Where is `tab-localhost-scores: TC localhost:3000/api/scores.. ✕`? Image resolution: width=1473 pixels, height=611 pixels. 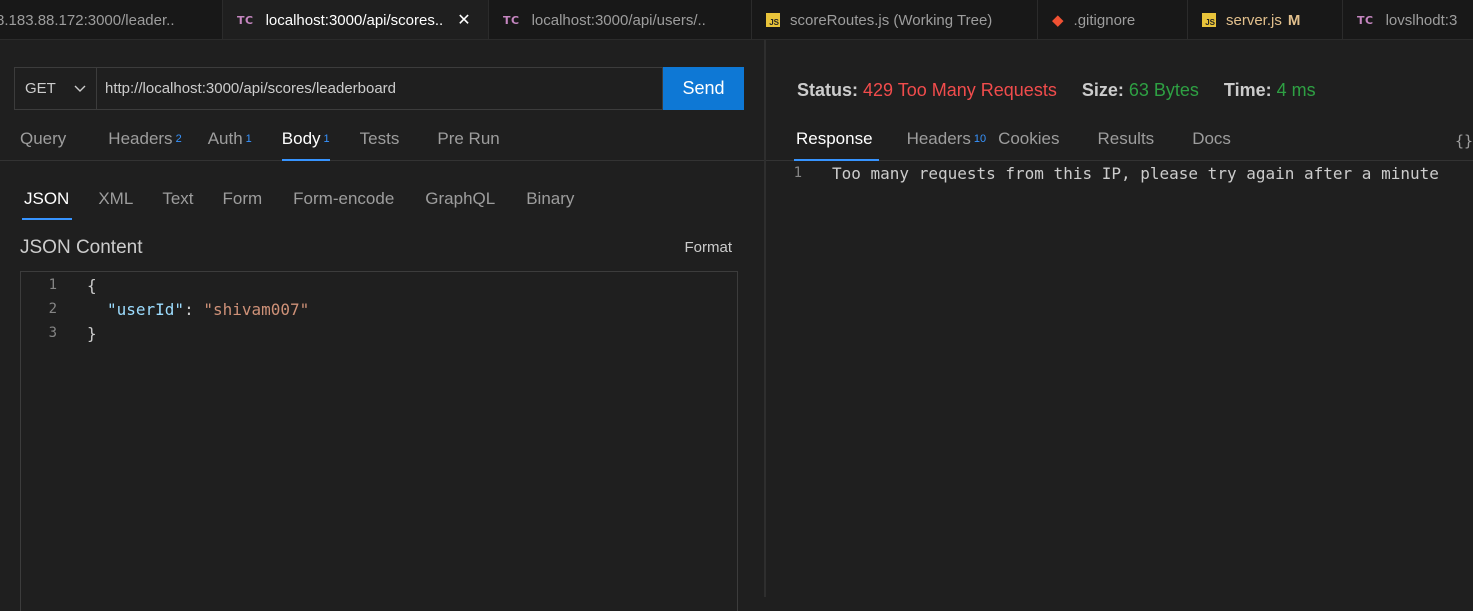 tab-localhost-scores: TC localhost:3000/api/scores.. ✕ is located at coordinates (356, 19).